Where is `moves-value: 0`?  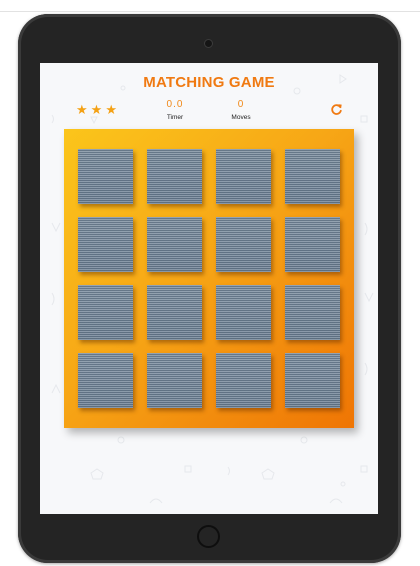
moves-value: 0 is located at coordinates (241, 104).